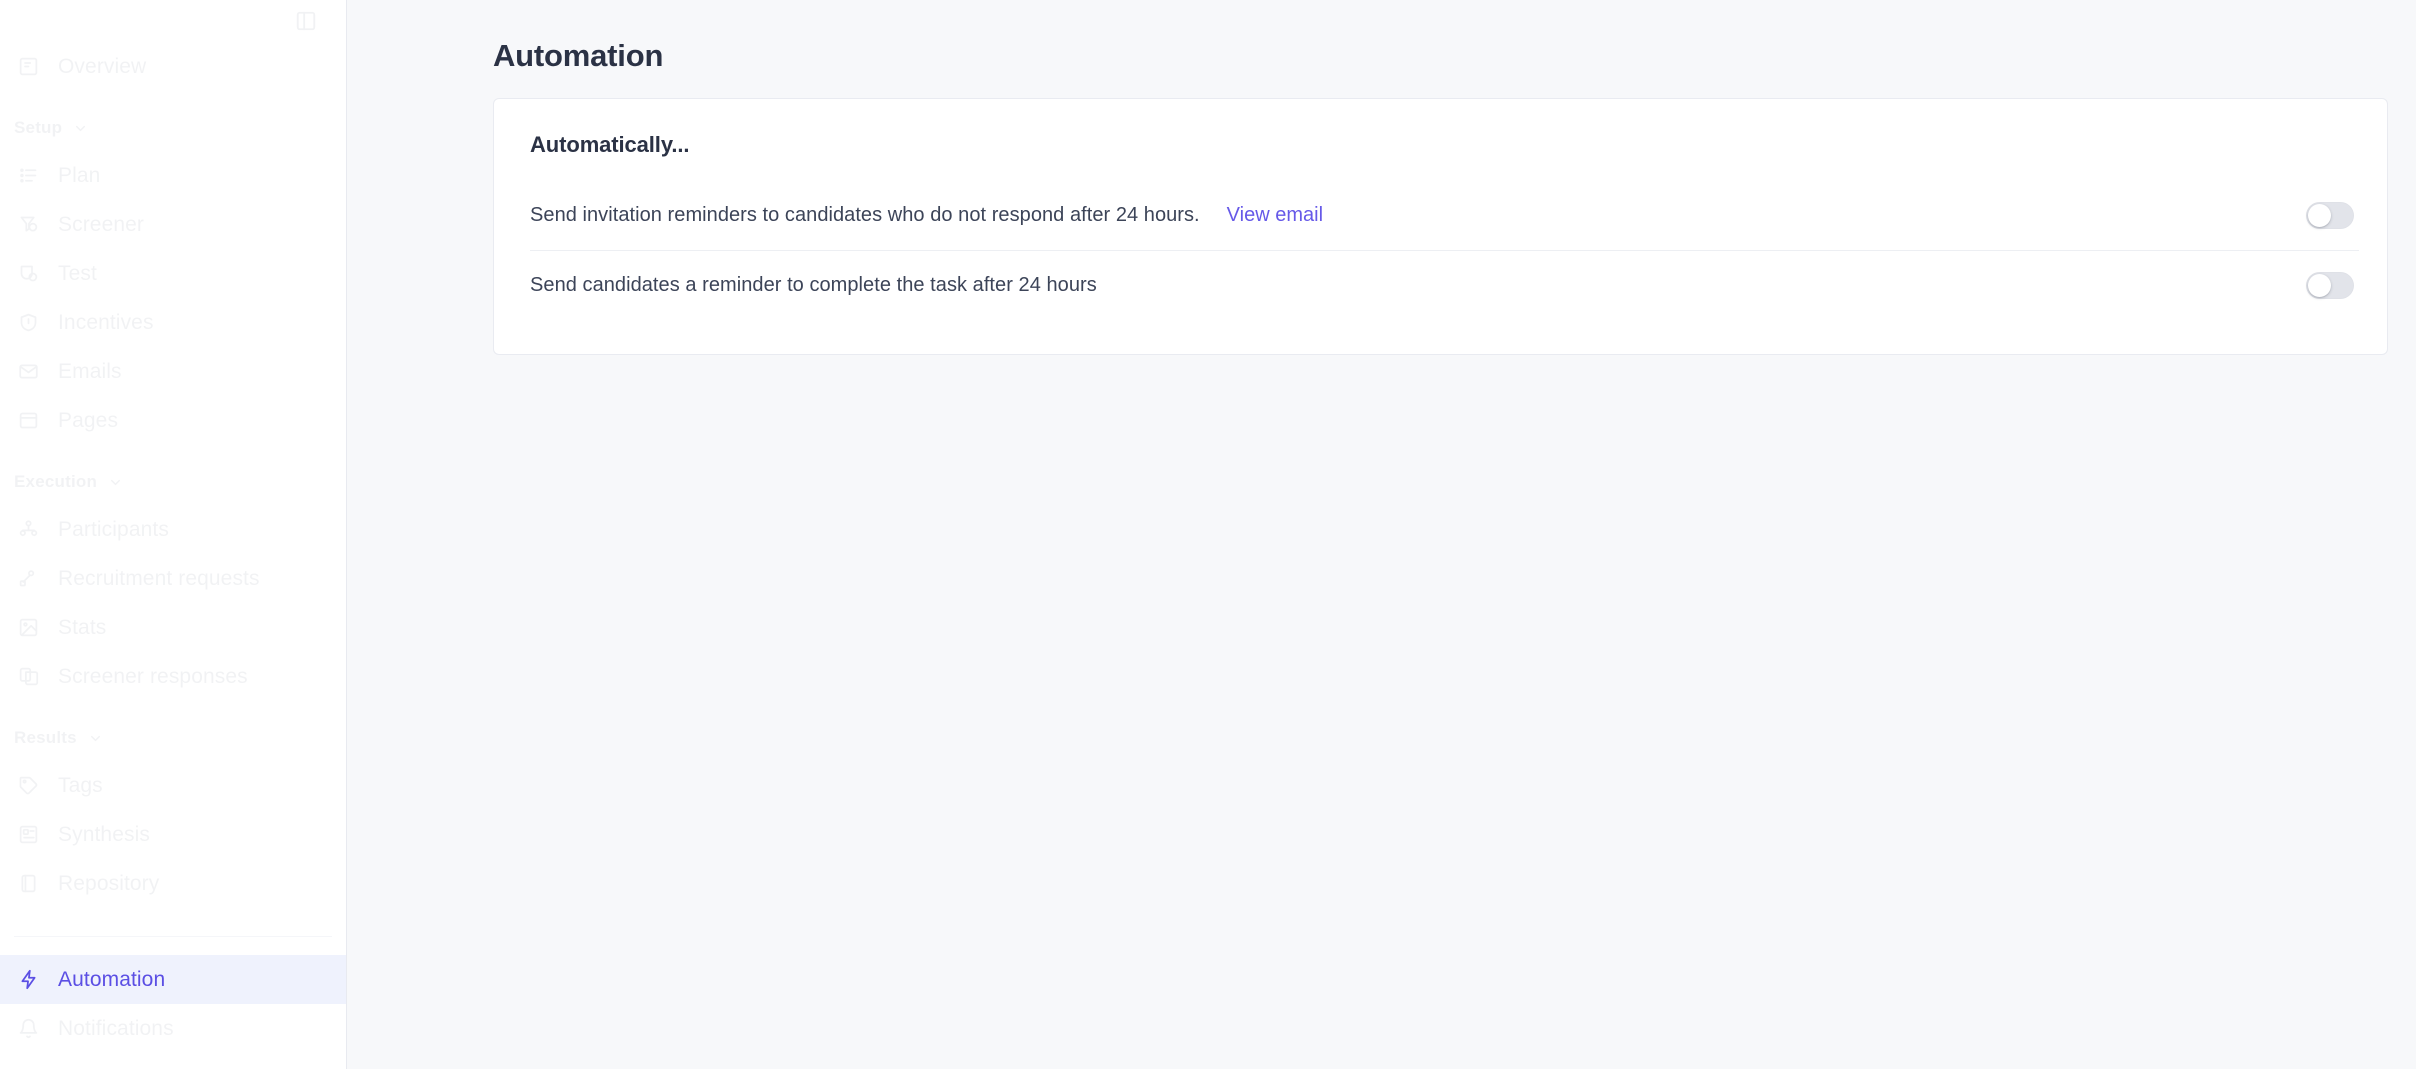 The width and height of the screenshot is (2416, 1069). What do you see at coordinates (104, 834) in the screenshot?
I see `sidebar-item-label: Synthesis` at bounding box center [104, 834].